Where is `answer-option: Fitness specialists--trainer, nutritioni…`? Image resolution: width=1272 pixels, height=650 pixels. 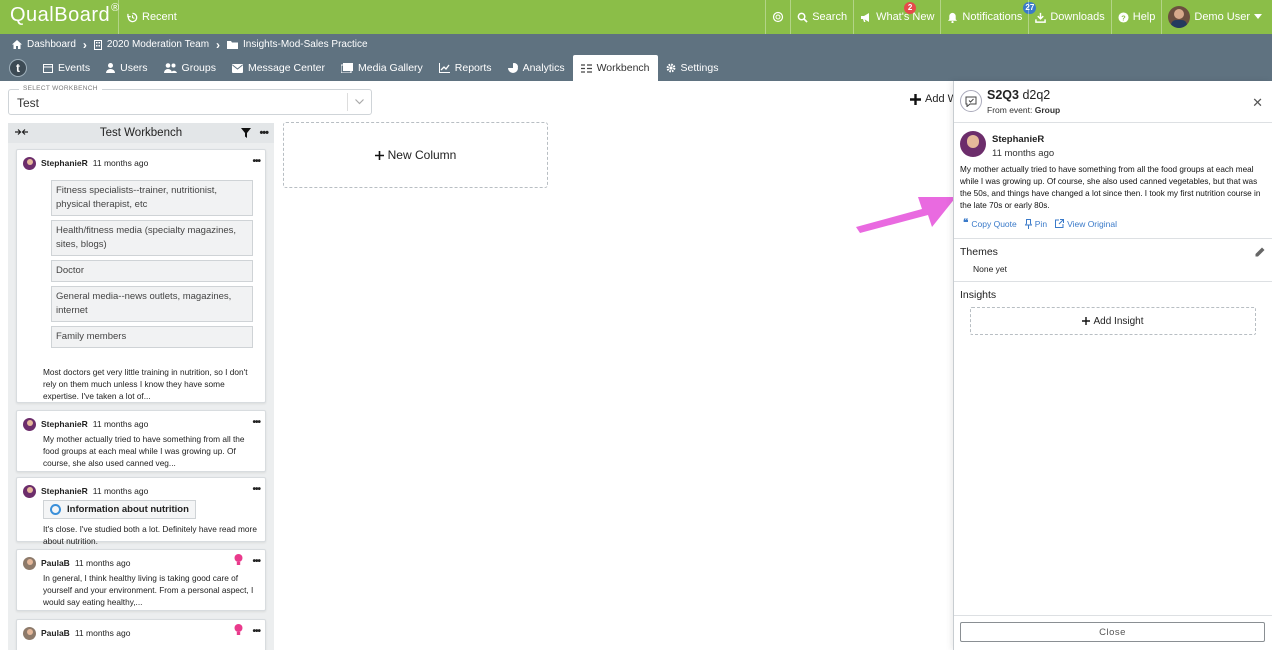 answer-option: Fitness specialists--trainer, nutritioni… is located at coordinates (152, 198).